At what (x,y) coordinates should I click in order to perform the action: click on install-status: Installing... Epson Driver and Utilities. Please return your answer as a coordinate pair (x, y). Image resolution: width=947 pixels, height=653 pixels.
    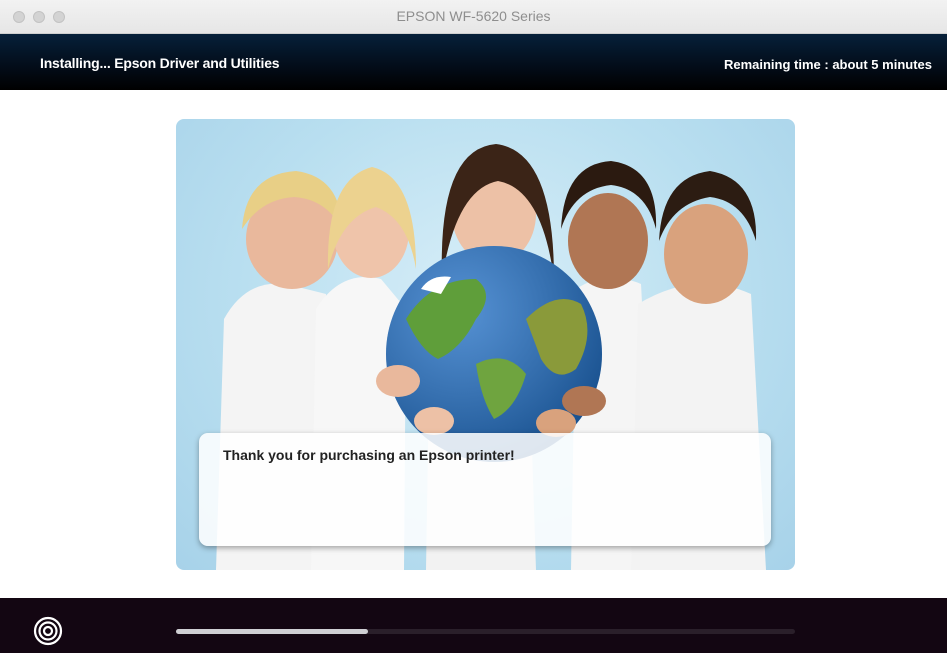
    Looking at the image, I should click on (160, 63).